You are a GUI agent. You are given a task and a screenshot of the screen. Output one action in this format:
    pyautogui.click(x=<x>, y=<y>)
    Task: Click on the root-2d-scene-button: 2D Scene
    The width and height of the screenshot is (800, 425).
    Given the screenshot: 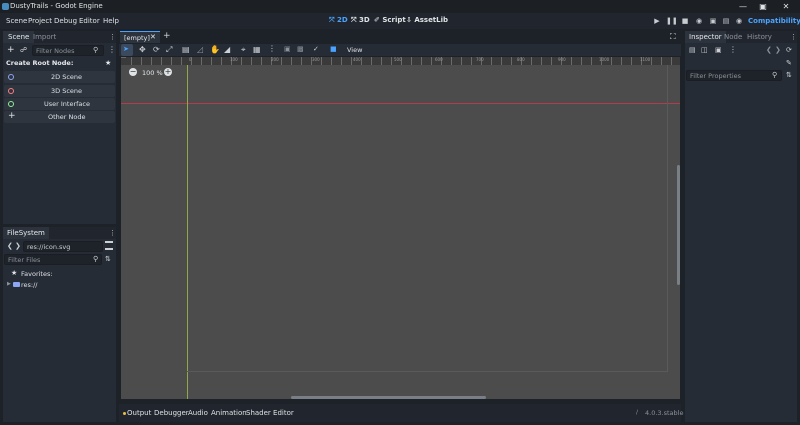 What is the action you would take?
    pyautogui.click(x=59, y=77)
    